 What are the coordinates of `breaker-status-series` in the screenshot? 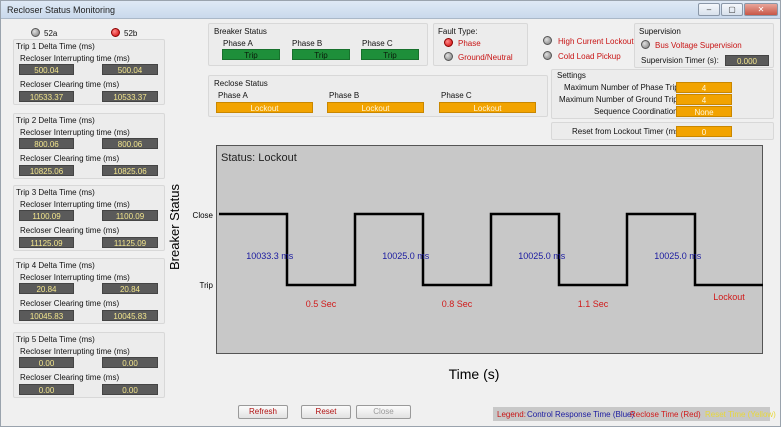 It's located at (491, 249).